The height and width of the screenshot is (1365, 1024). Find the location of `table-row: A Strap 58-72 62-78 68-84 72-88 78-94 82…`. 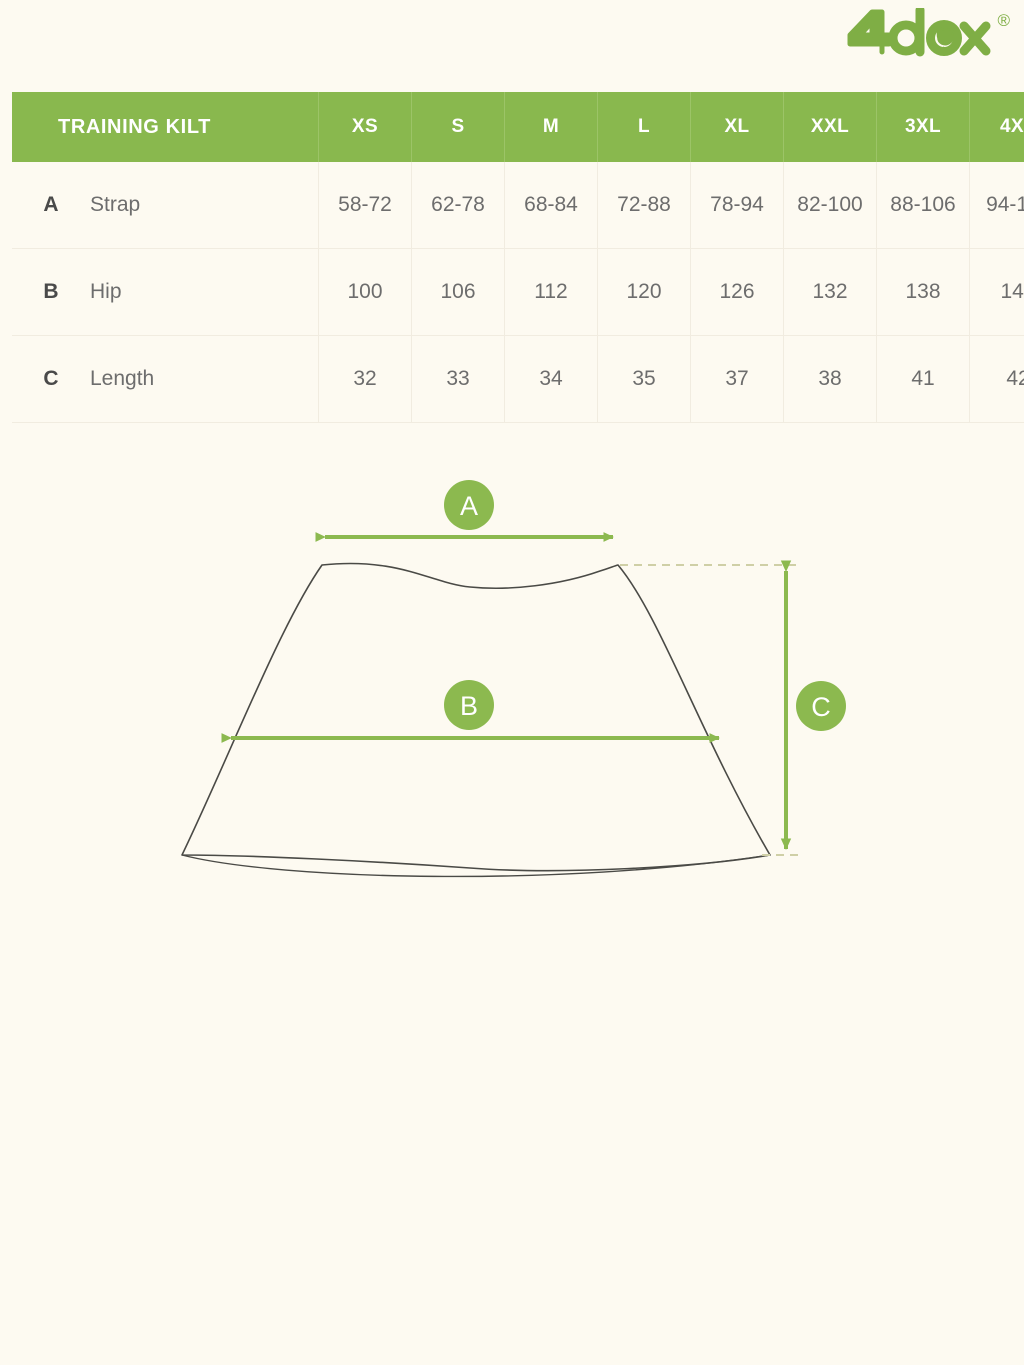

table-row: A Strap 58-72 62-78 68-84 72-88 78-94 82… is located at coordinates (518, 205).